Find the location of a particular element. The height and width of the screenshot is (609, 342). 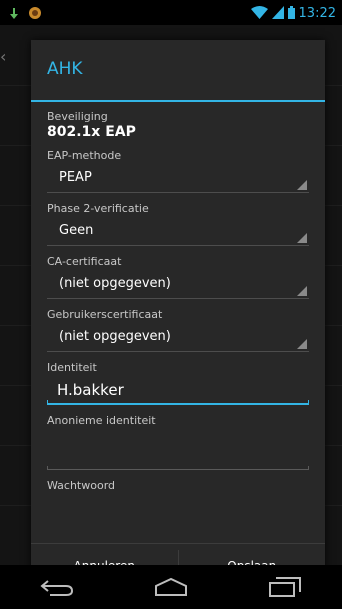

password-label: Wachtwoord is located at coordinates (81, 485).